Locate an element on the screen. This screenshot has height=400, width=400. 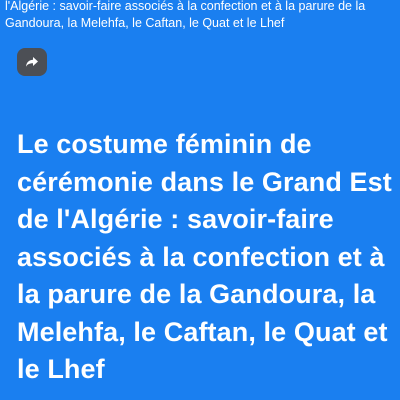
share-arrow-icon is located at coordinates (32, 62).